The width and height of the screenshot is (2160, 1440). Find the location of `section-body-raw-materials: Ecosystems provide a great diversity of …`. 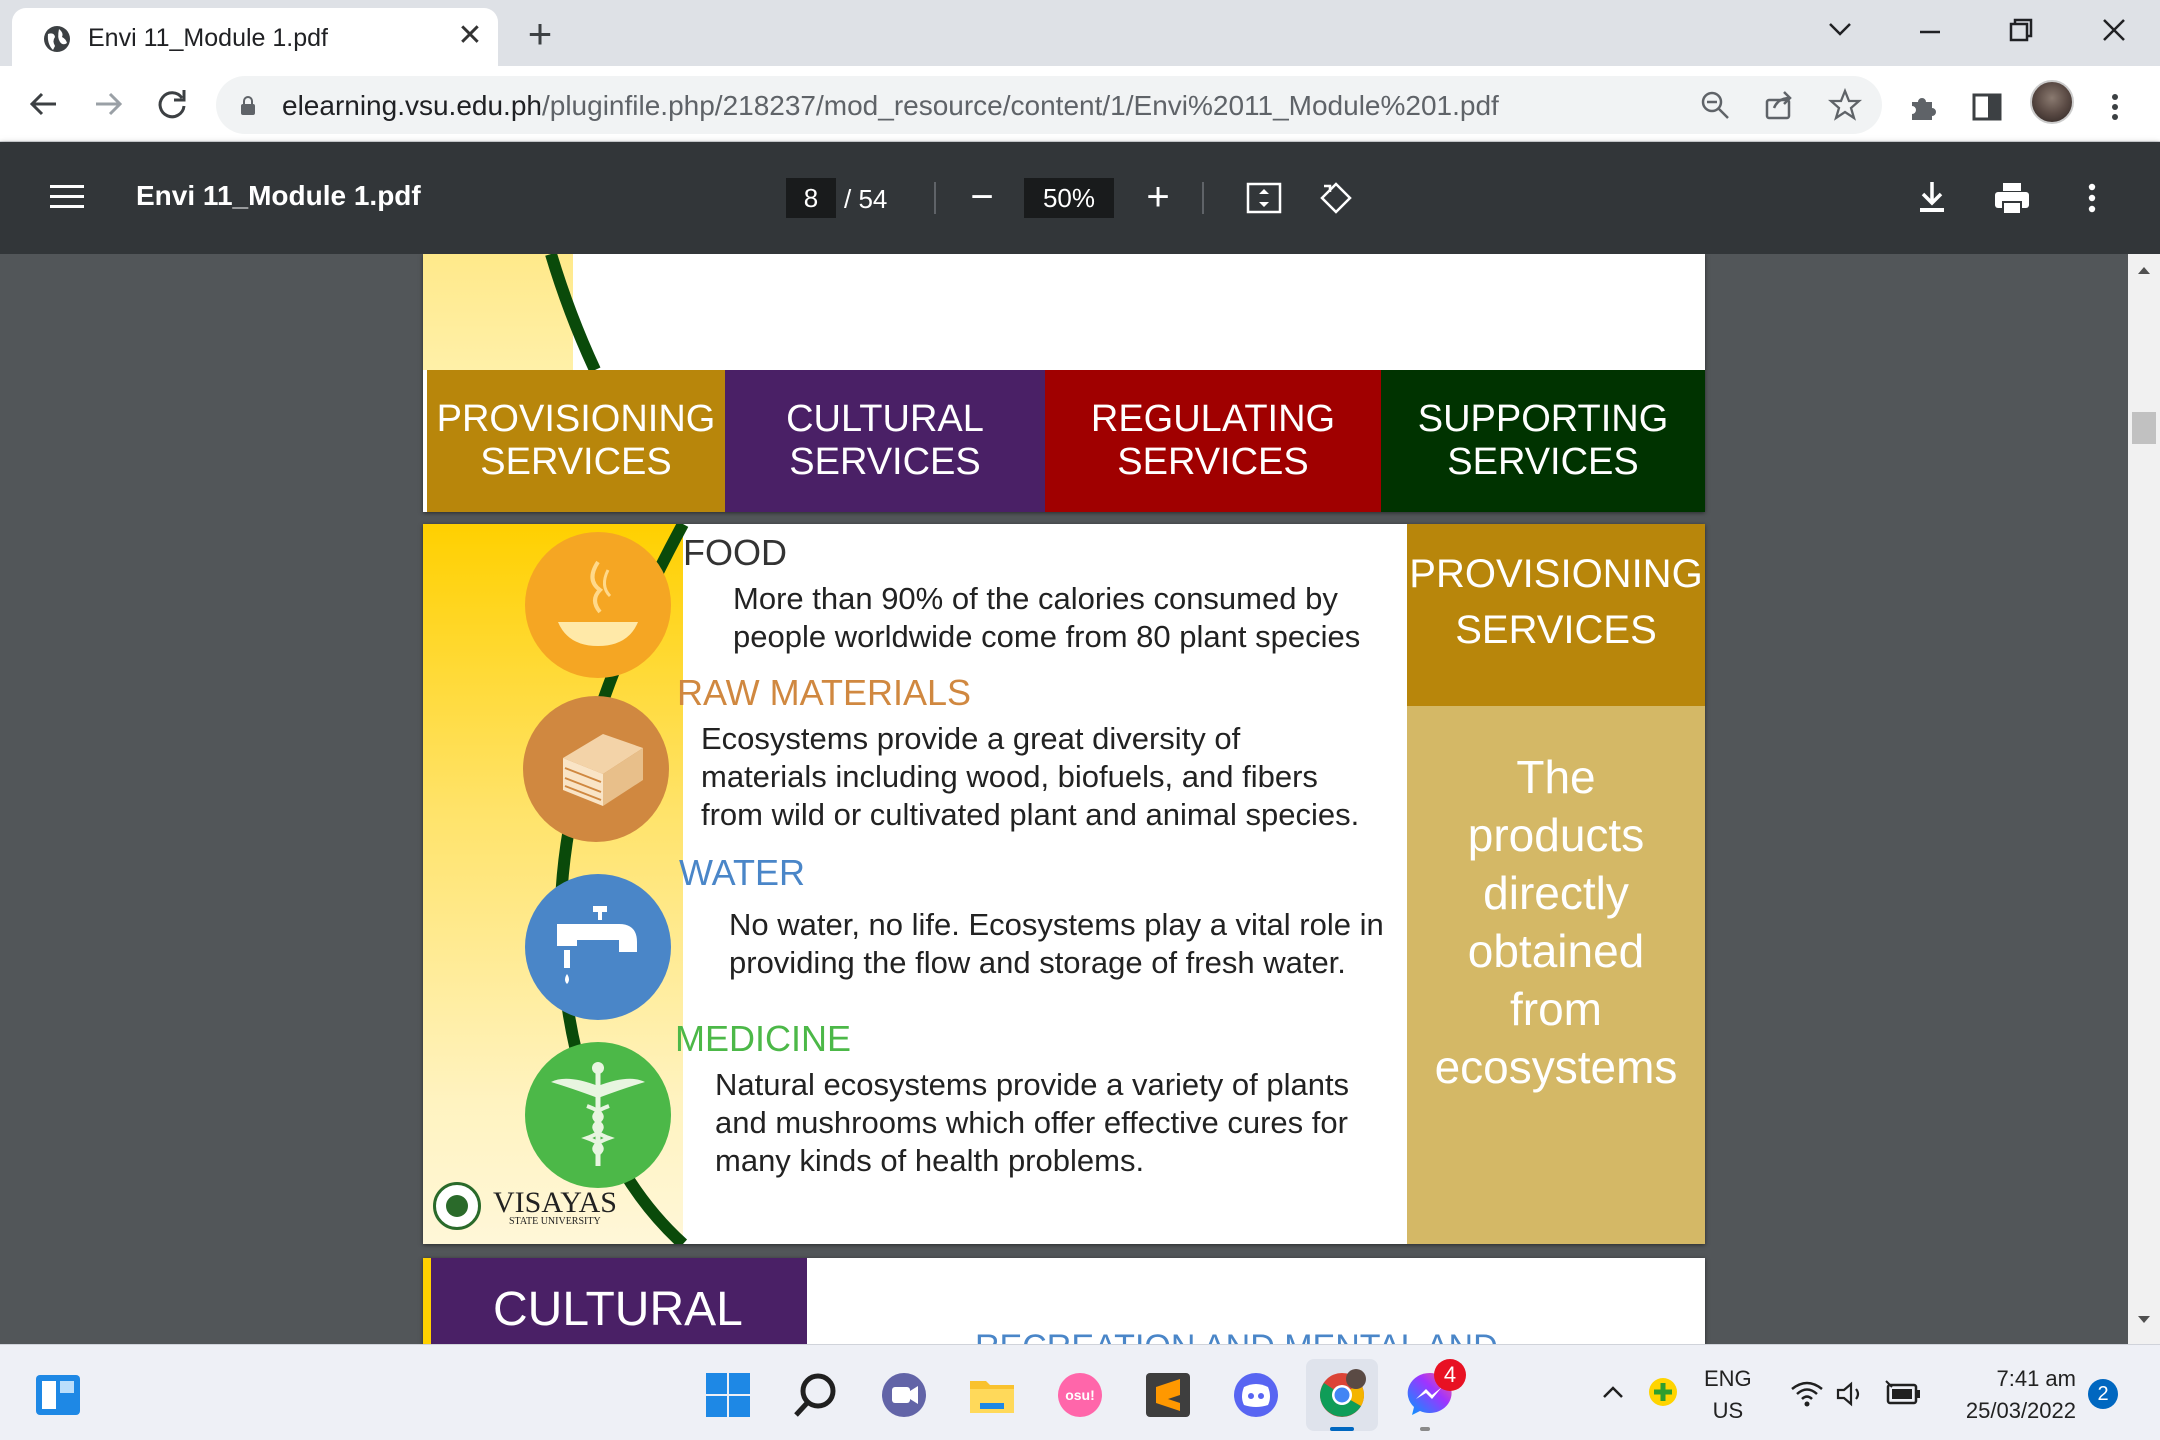

section-body-raw-materials: Ecosystems provide a great diversity of … is located at coordinates (1030, 777).